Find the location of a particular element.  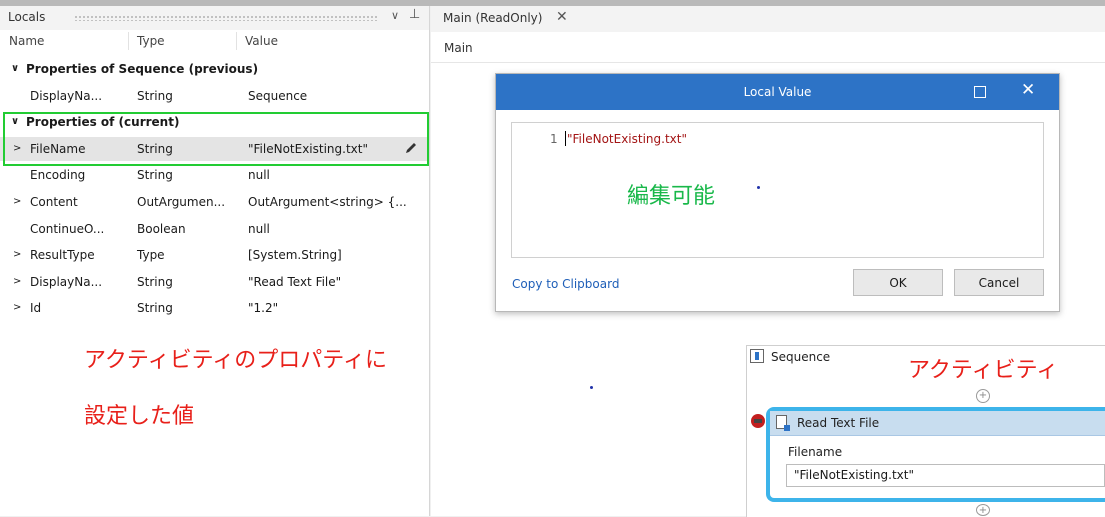

property-name: Id is located at coordinates (36, 308).